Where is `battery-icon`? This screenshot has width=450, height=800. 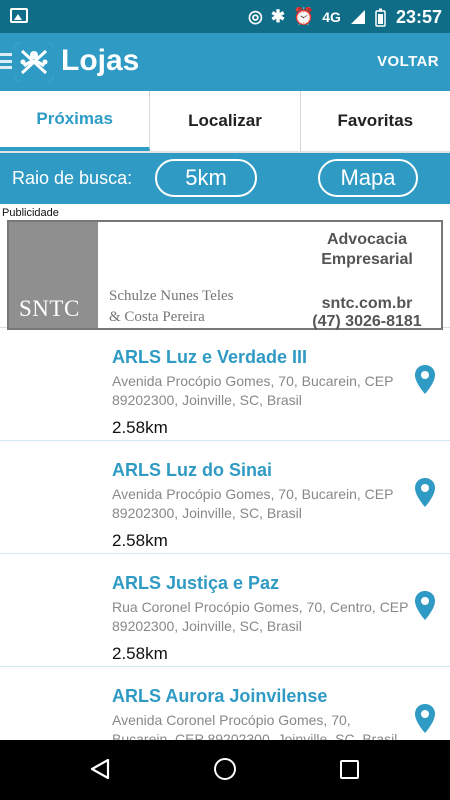
battery-icon is located at coordinates (380, 17).